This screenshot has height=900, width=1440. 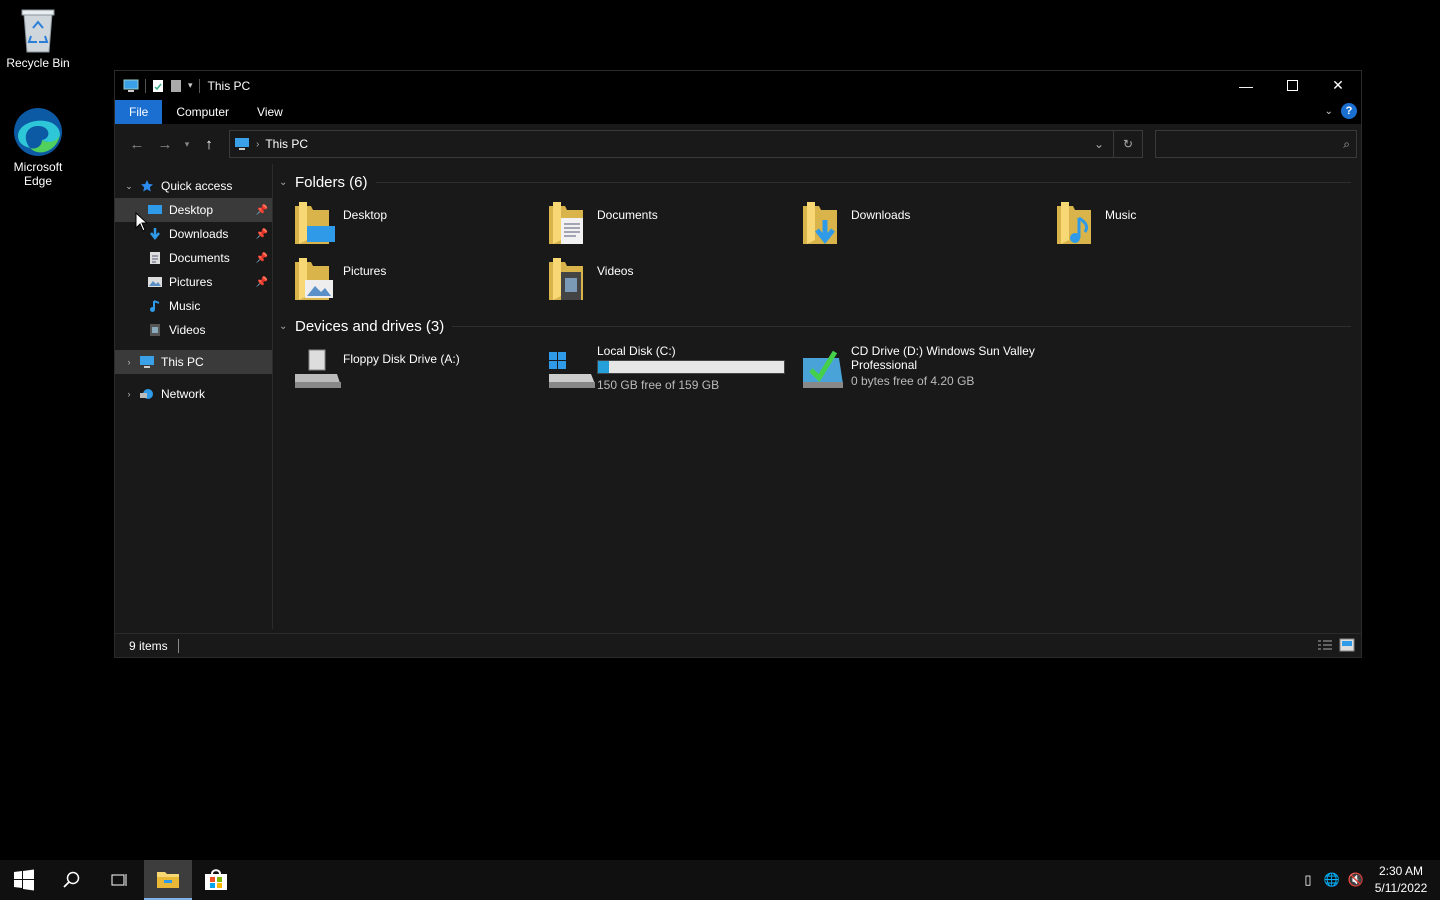 What do you see at coordinates (168, 880) in the screenshot?
I see `file-explorer-taskbar-button` at bounding box center [168, 880].